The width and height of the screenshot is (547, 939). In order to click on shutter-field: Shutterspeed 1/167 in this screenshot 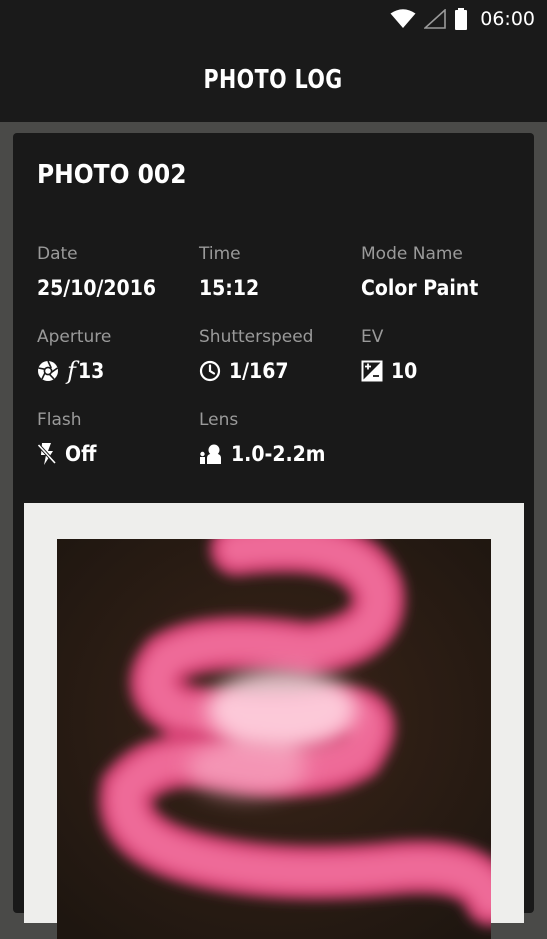, I will do `click(279, 355)`.